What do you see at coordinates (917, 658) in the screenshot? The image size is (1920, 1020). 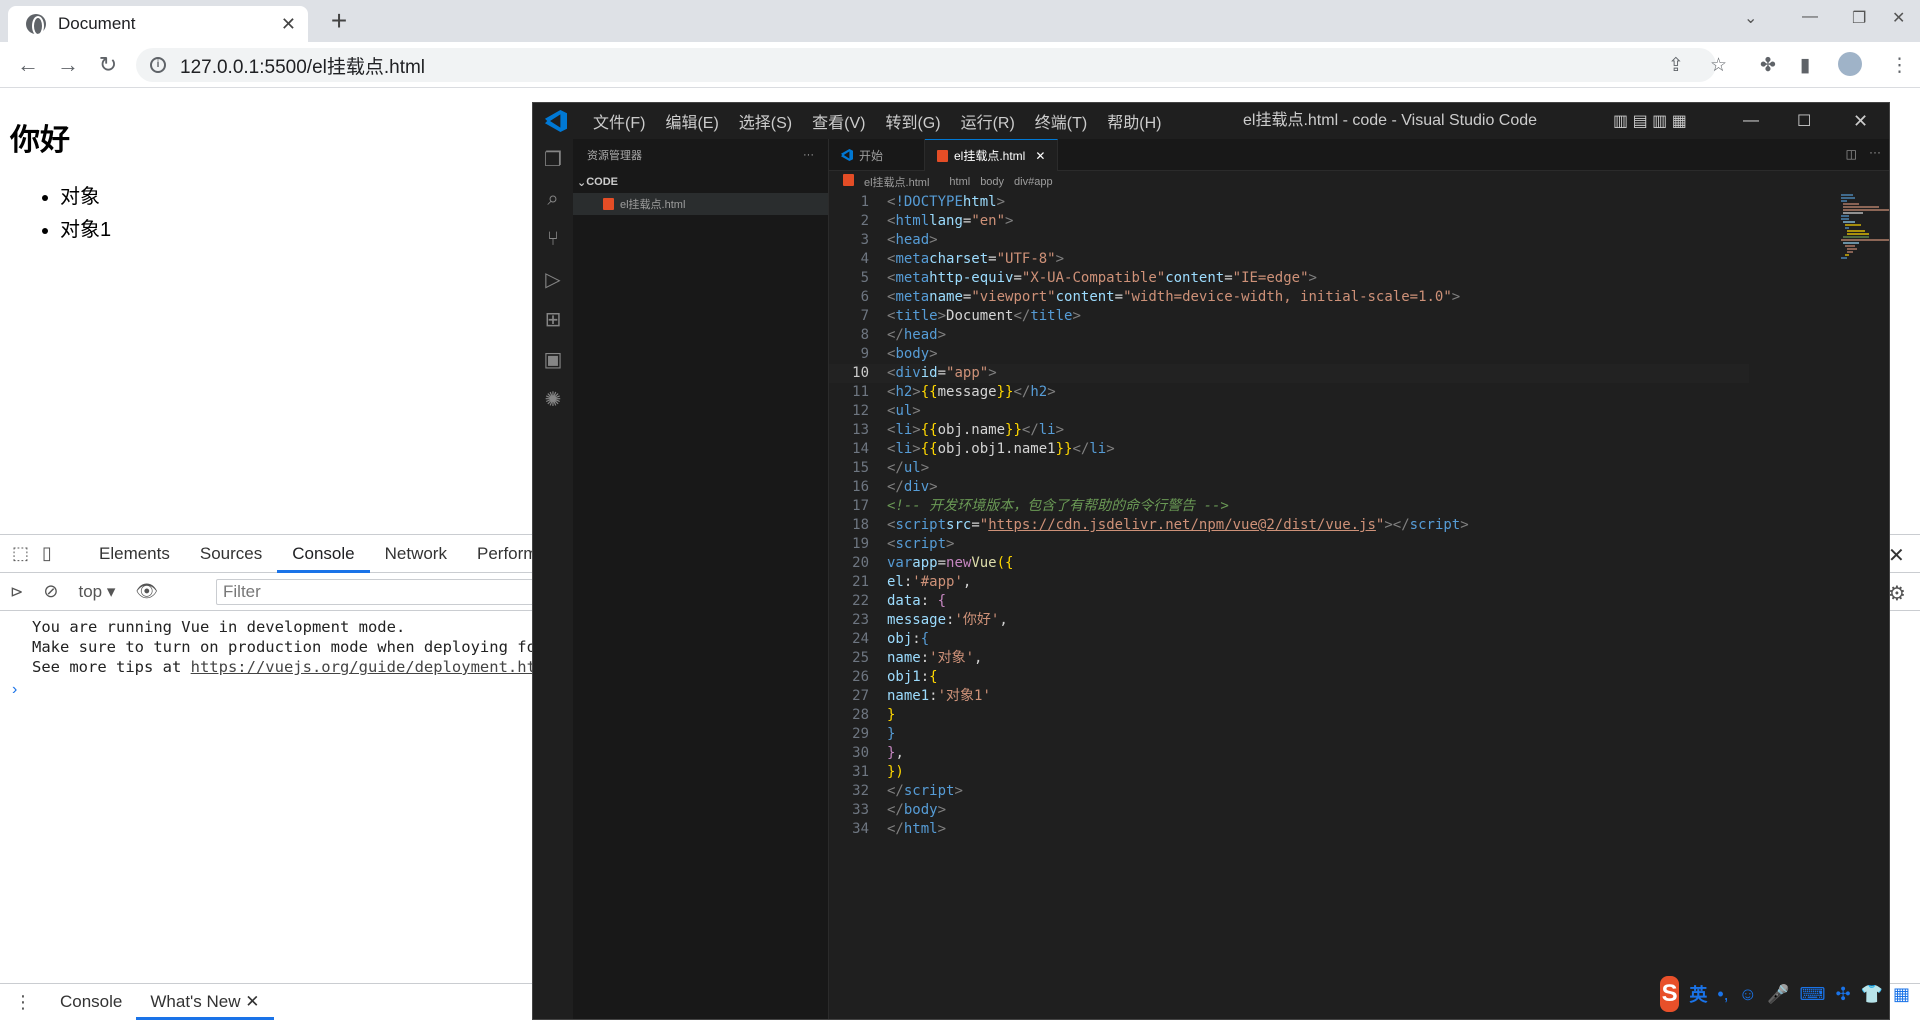 I see `code-line: 25 name: '对象',` at bounding box center [917, 658].